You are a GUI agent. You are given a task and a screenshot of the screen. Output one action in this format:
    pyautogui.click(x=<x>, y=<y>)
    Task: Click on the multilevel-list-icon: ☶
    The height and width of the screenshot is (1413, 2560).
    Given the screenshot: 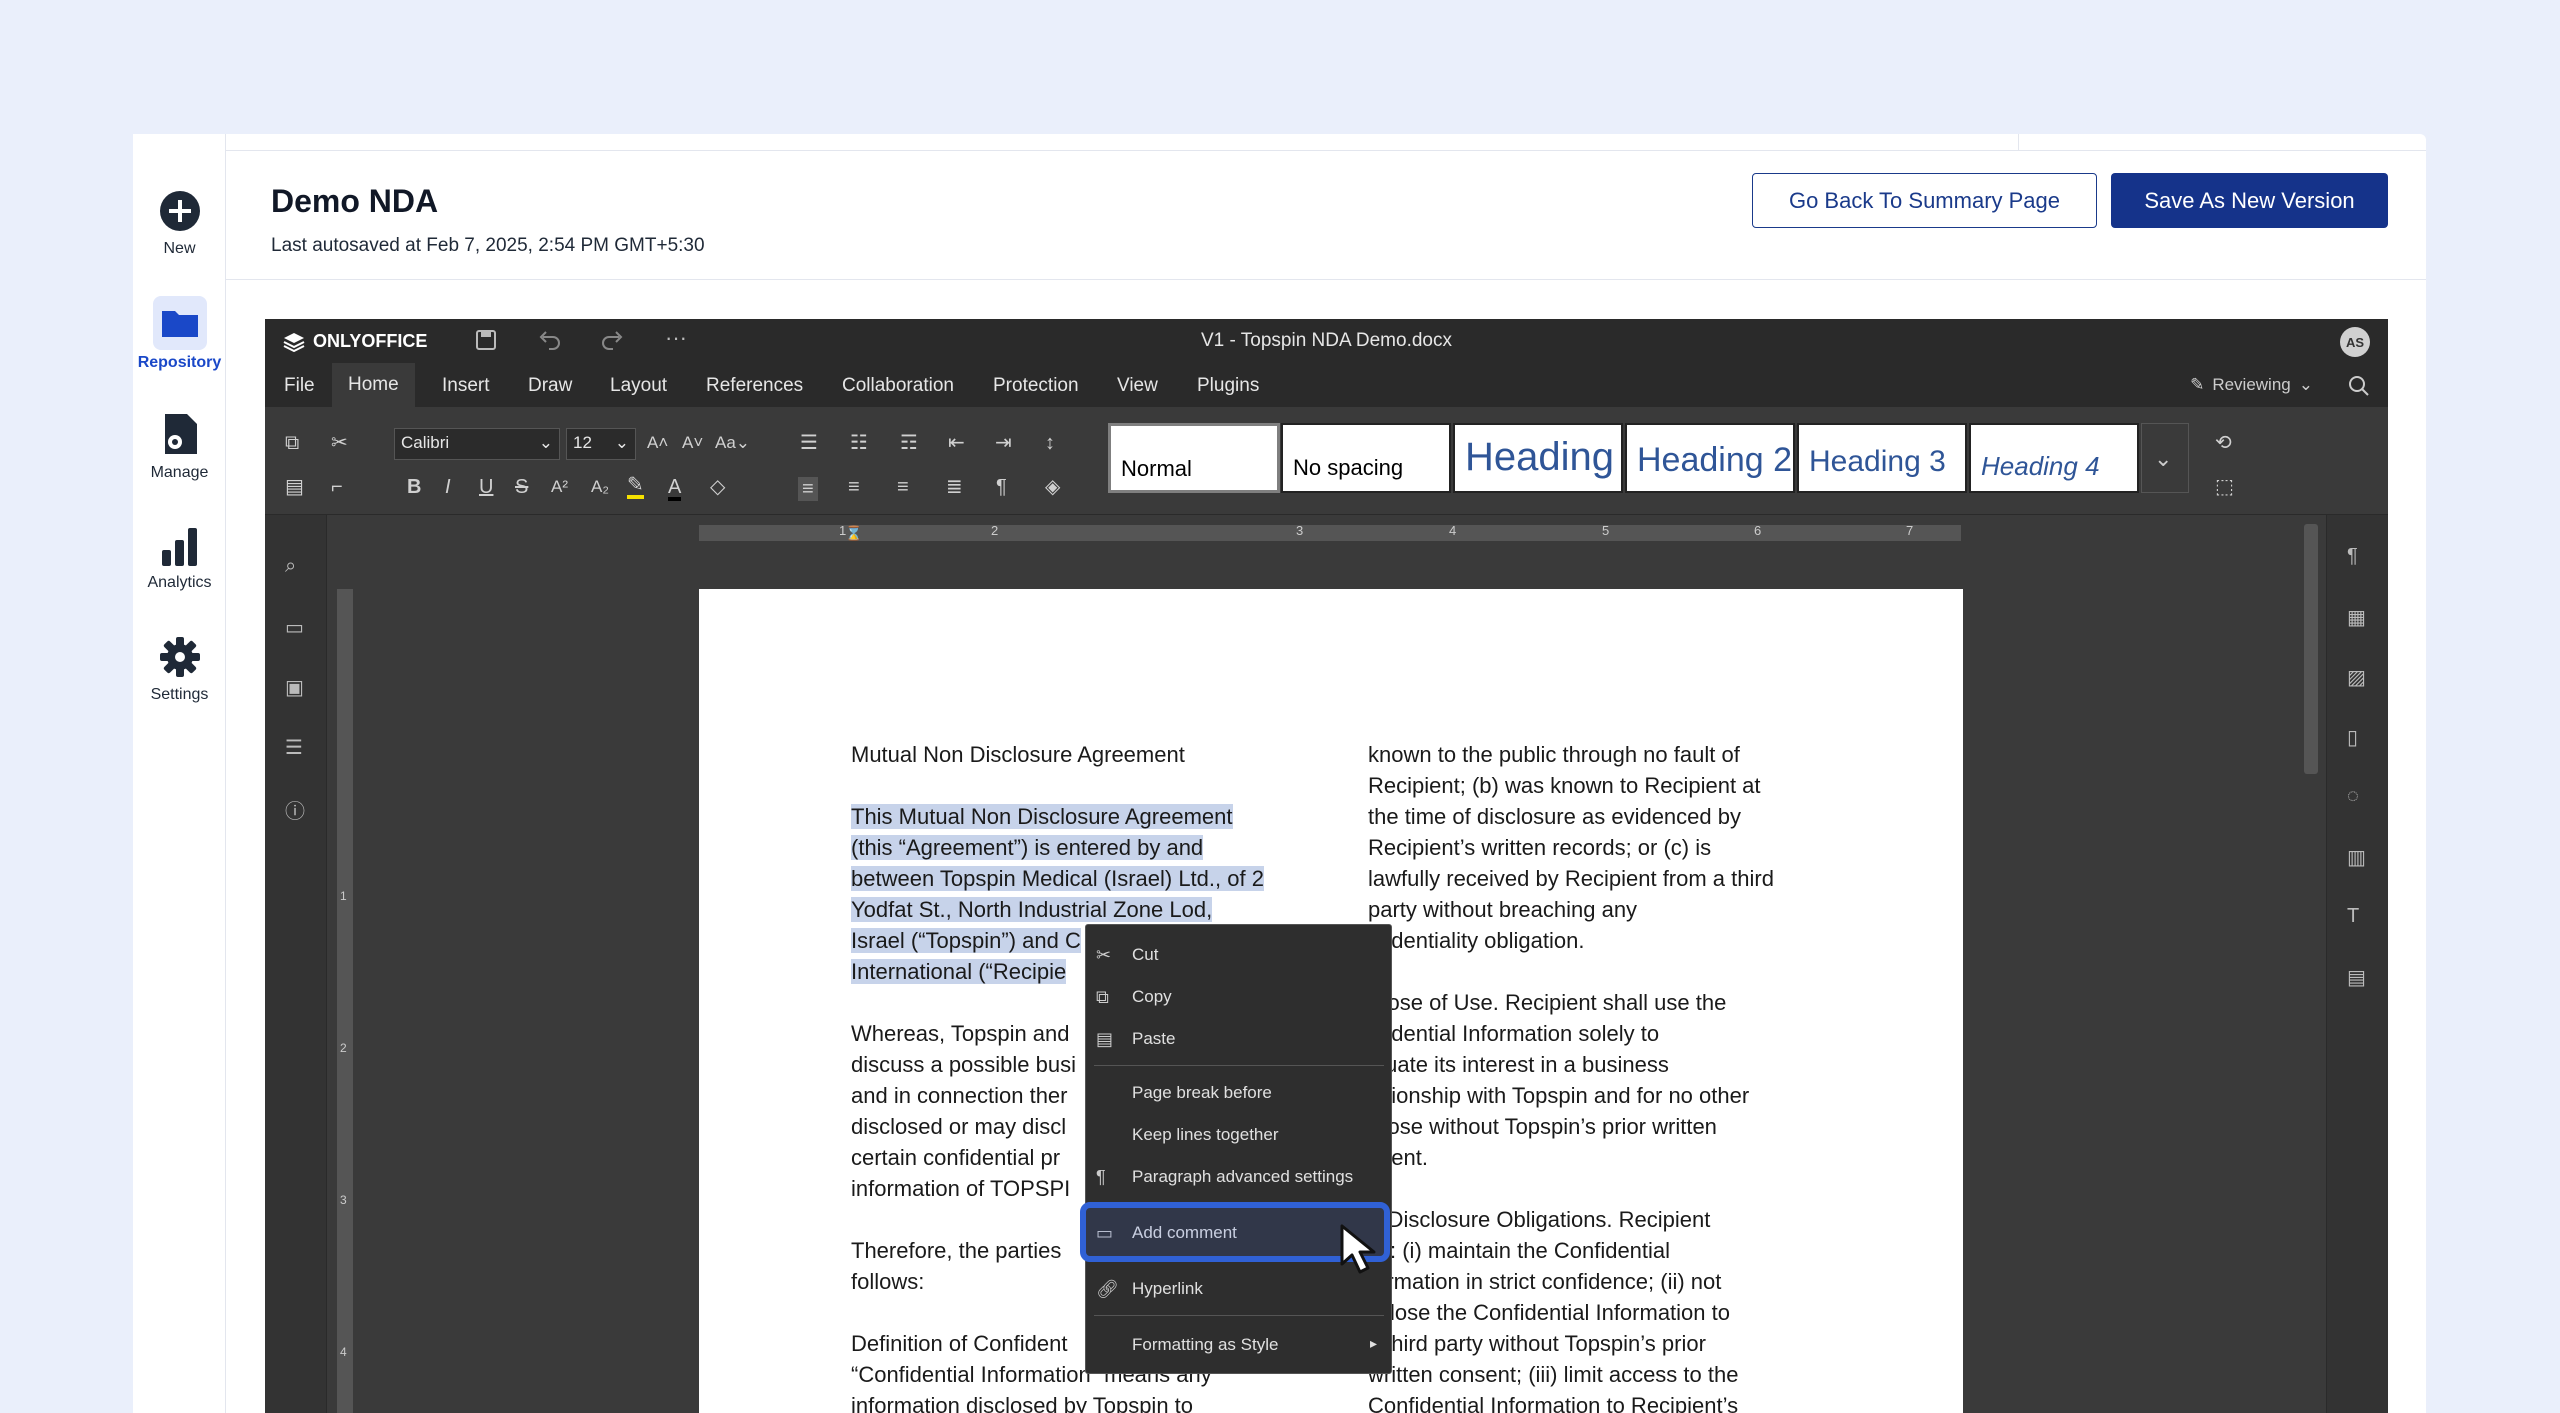 What is the action you would take?
    pyautogui.click(x=909, y=443)
    